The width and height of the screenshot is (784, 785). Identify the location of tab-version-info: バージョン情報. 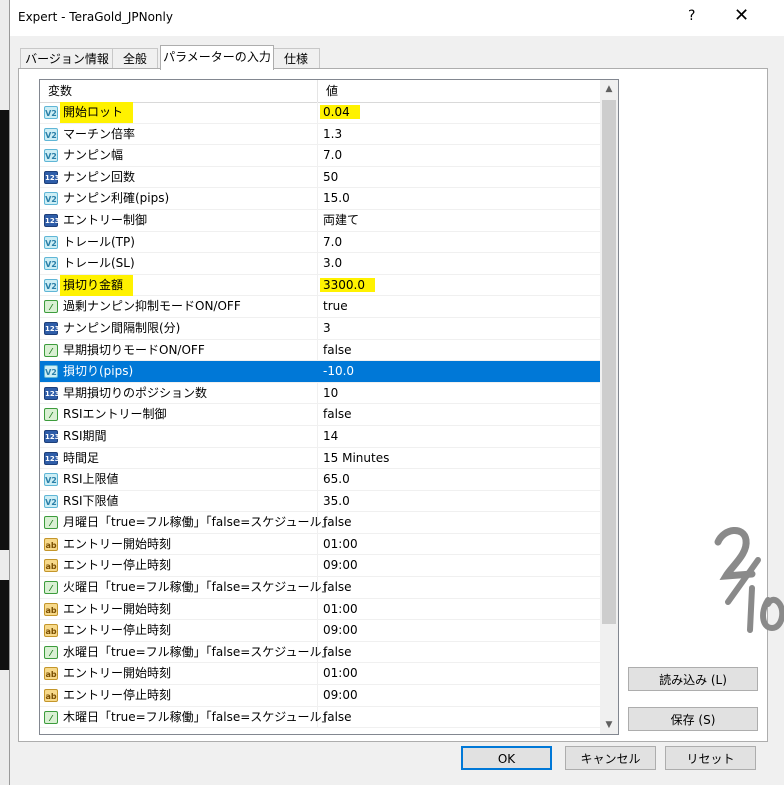
(67, 58).